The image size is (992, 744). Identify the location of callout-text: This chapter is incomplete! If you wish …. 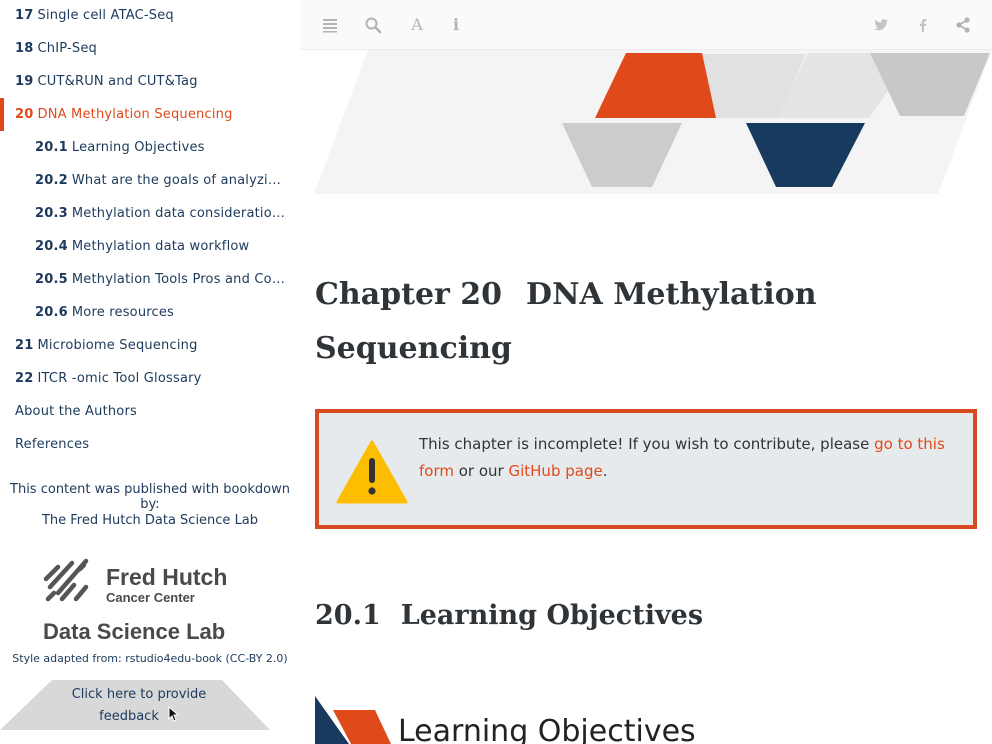
(691, 458).